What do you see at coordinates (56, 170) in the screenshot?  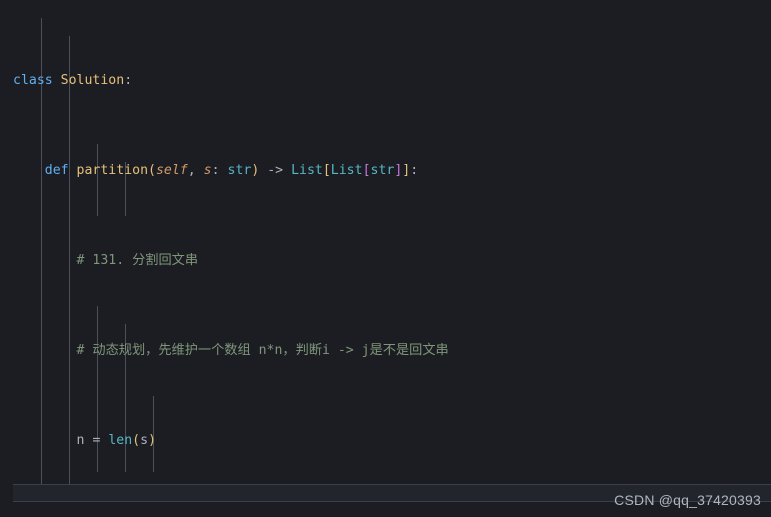 I see `token-keyword: def` at bounding box center [56, 170].